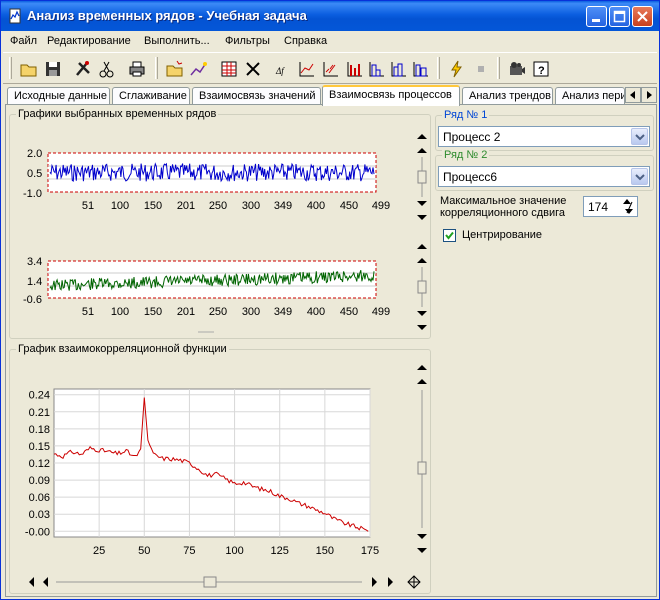 The height and width of the screenshot is (600, 660). Describe the element at coordinates (89, 41) in the screenshot. I see `menu-edit: Редактирование` at that location.